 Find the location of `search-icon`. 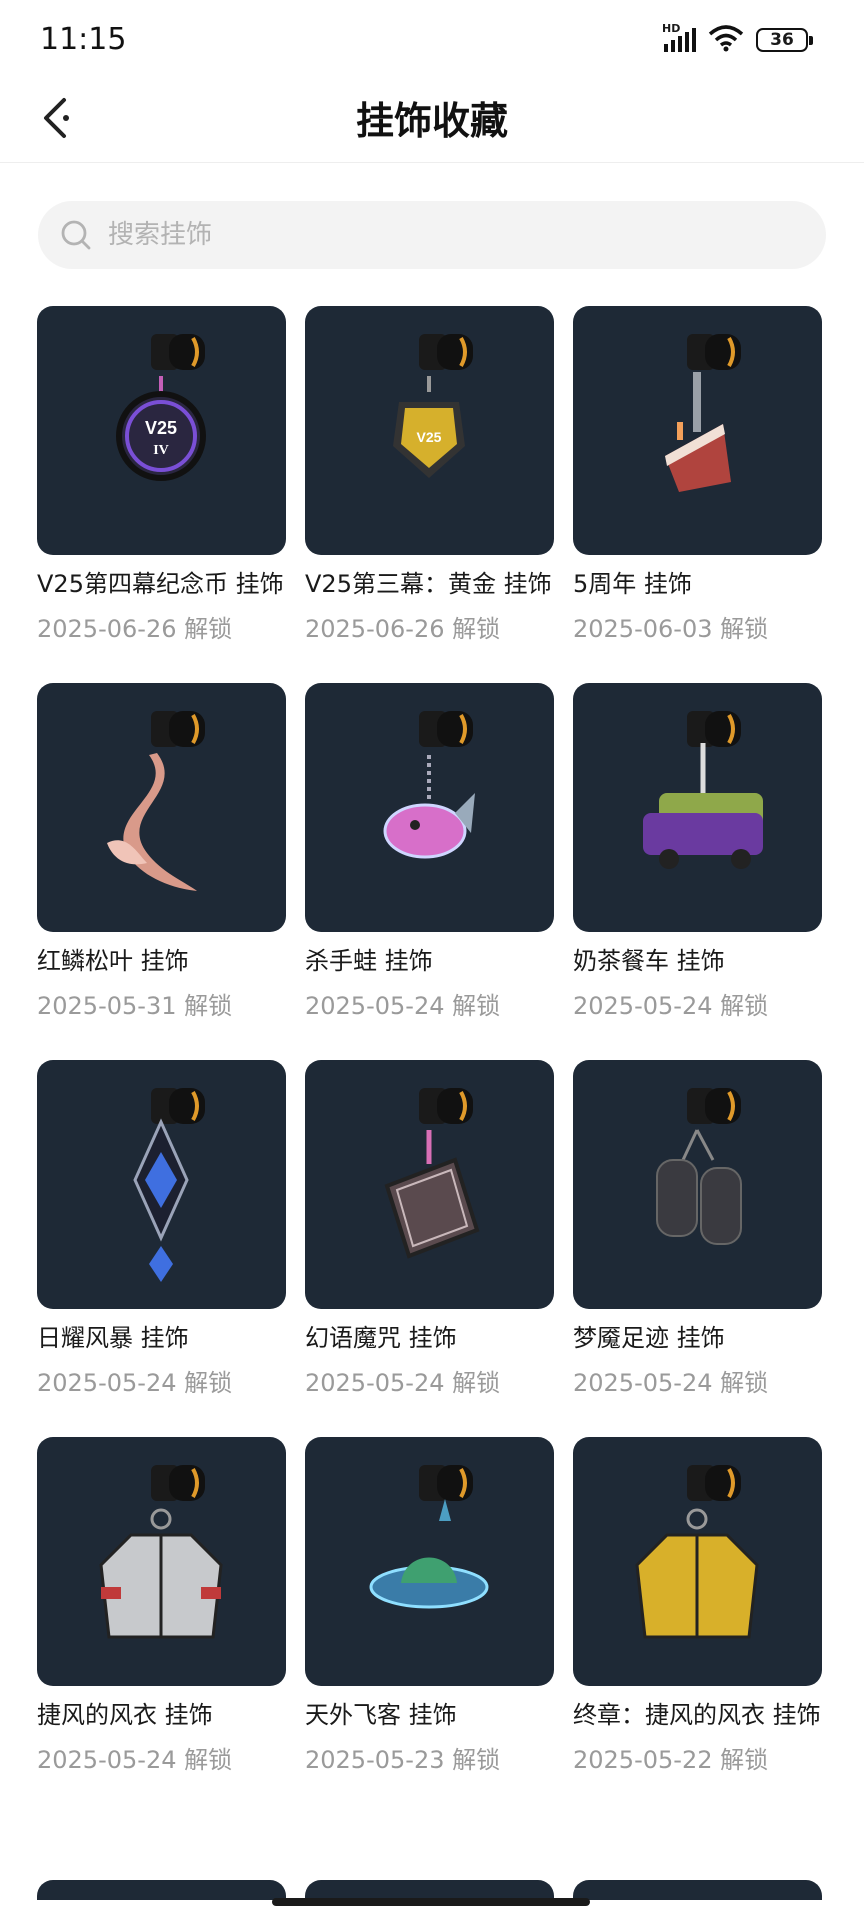

search-icon is located at coordinates (76, 235).